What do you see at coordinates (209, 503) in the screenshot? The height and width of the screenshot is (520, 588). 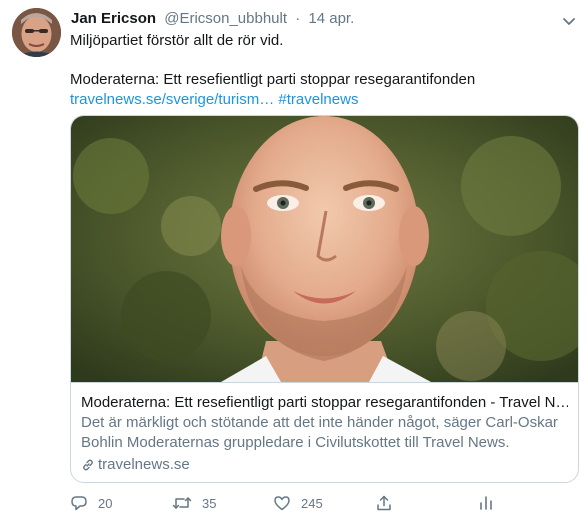 I see `retweet-count: 35` at bounding box center [209, 503].